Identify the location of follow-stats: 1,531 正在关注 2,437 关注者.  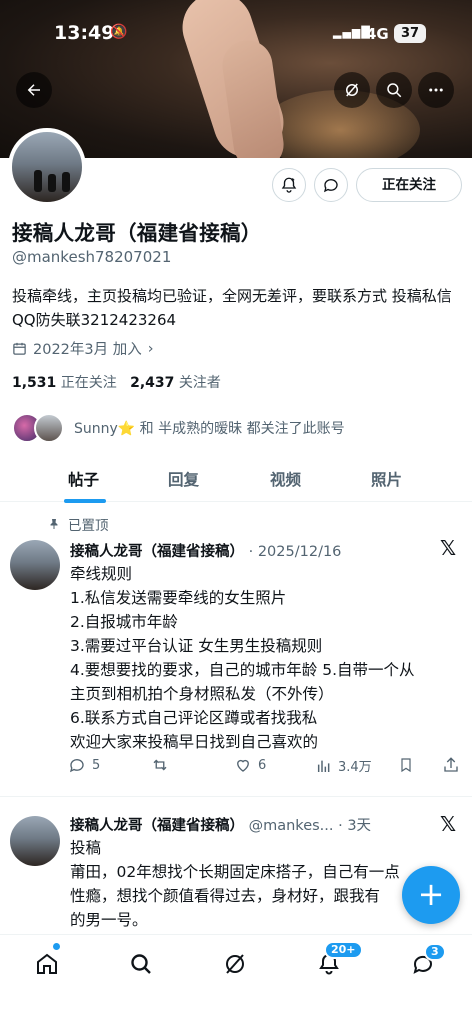
(116, 382).